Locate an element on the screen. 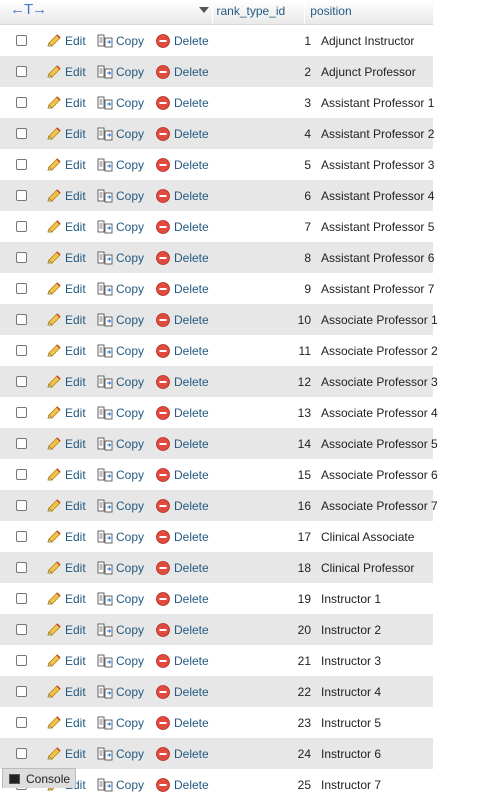 The width and height of the screenshot is (479, 800). options-dropdown-icon is located at coordinates (203, 10).